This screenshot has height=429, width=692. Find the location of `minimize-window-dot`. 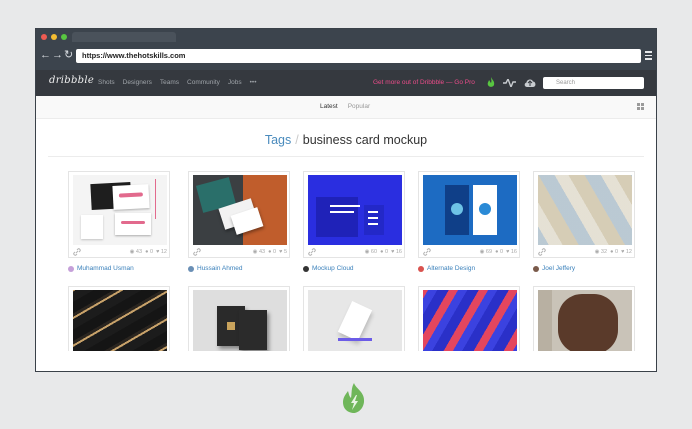

minimize-window-dot is located at coordinates (54, 37).